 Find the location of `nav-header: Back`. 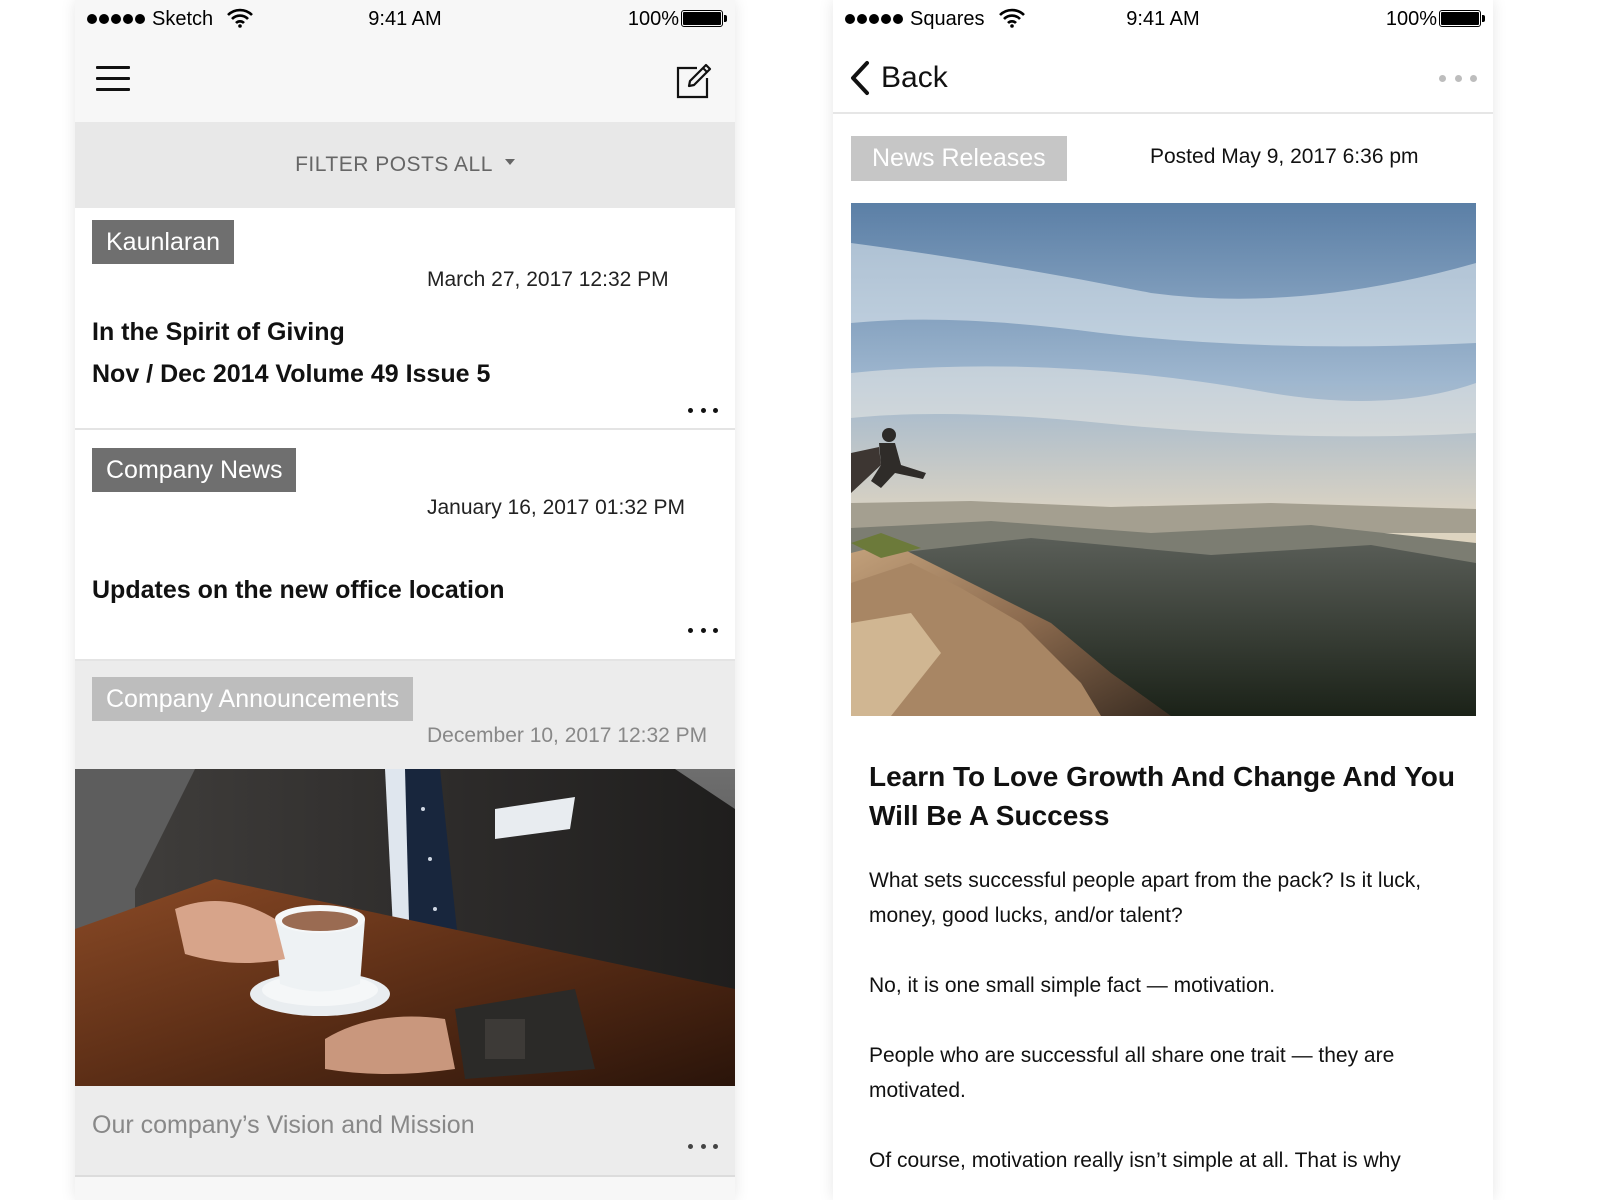

nav-header: Back is located at coordinates (1163, 77).